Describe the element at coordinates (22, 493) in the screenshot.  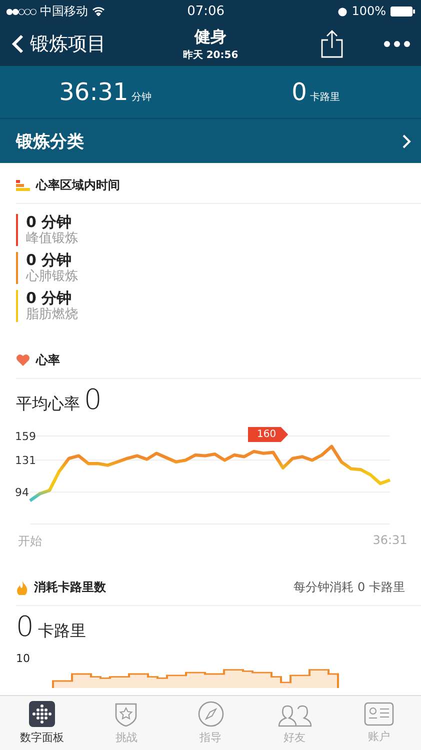
I see `y-tick-label: 94` at that location.